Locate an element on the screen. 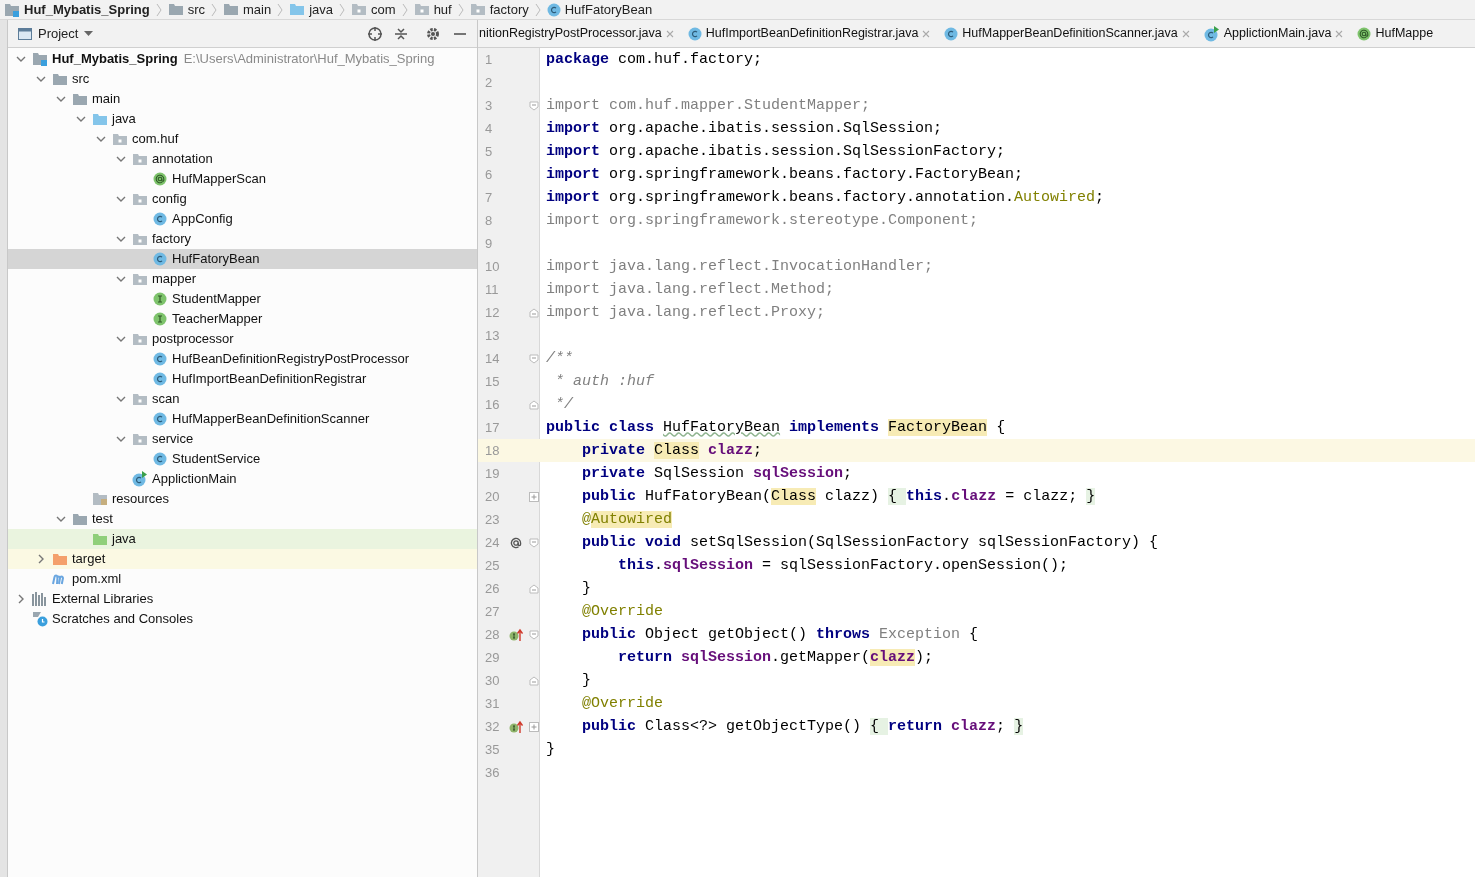 The width and height of the screenshot is (1475, 877). line-number: 5 is located at coordinates (489, 151).